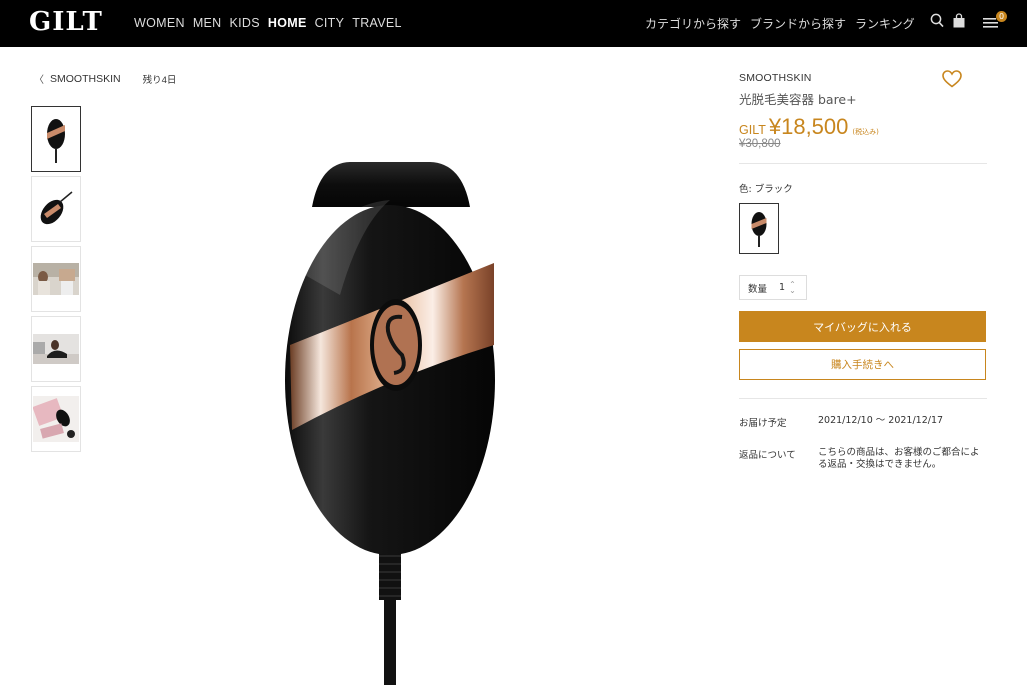 This screenshot has width=1027, height=685. I want to click on quantity-selector: 数量 1 ⌃ ⌄, so click(773, 287).